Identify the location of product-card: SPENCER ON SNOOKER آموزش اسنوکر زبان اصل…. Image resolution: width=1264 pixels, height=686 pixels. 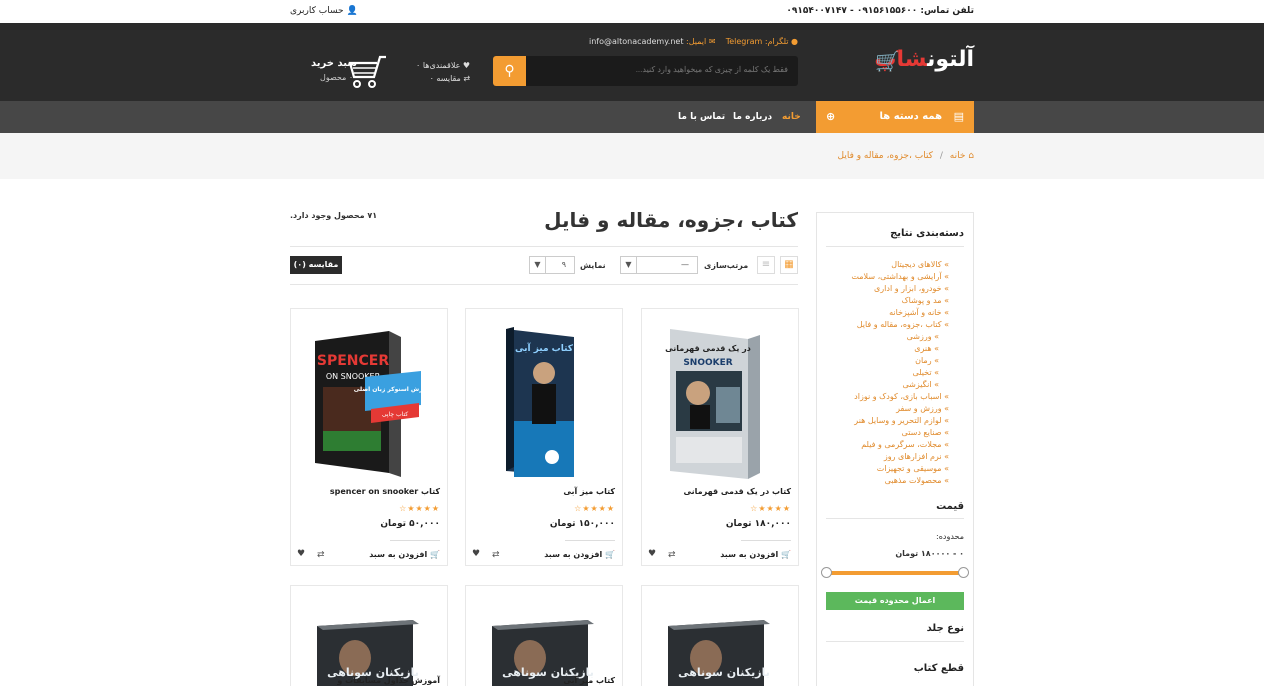
(369, 437).